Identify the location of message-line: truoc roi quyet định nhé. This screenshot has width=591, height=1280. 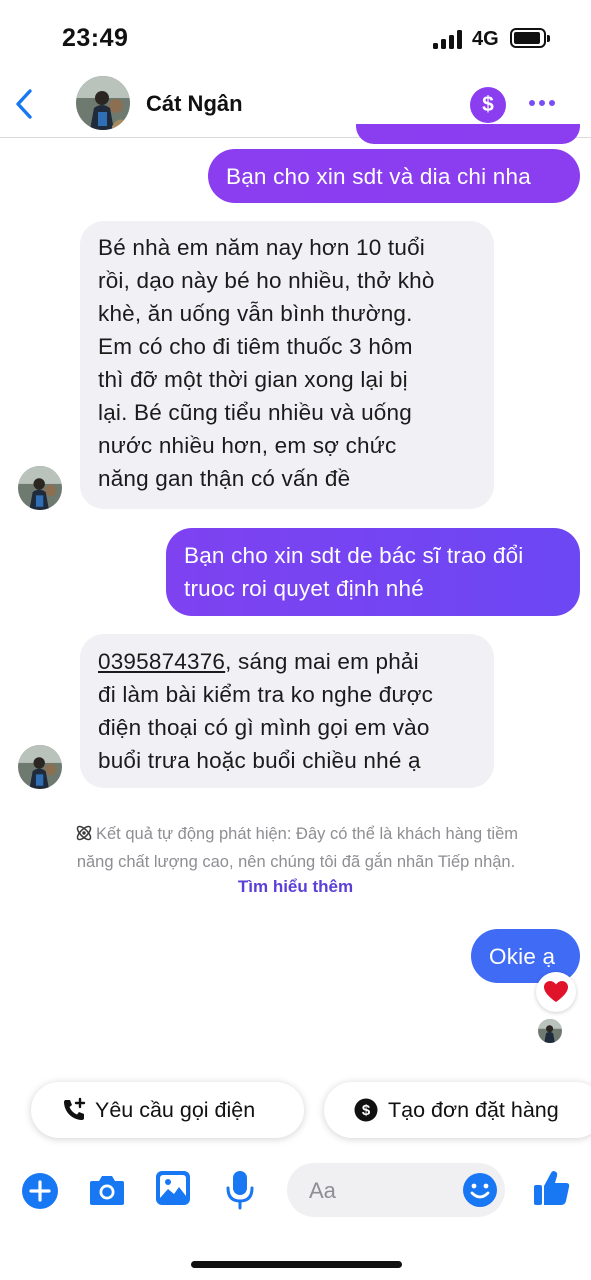
(304, 588).